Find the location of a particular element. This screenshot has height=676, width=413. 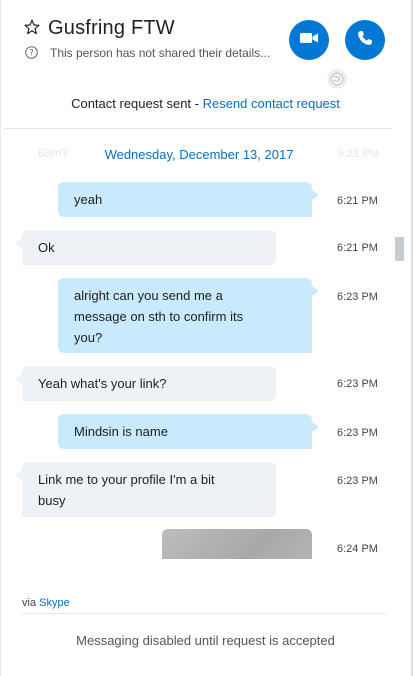

request-sent-text: Contact request sent - is located at coordinates (137, 103).